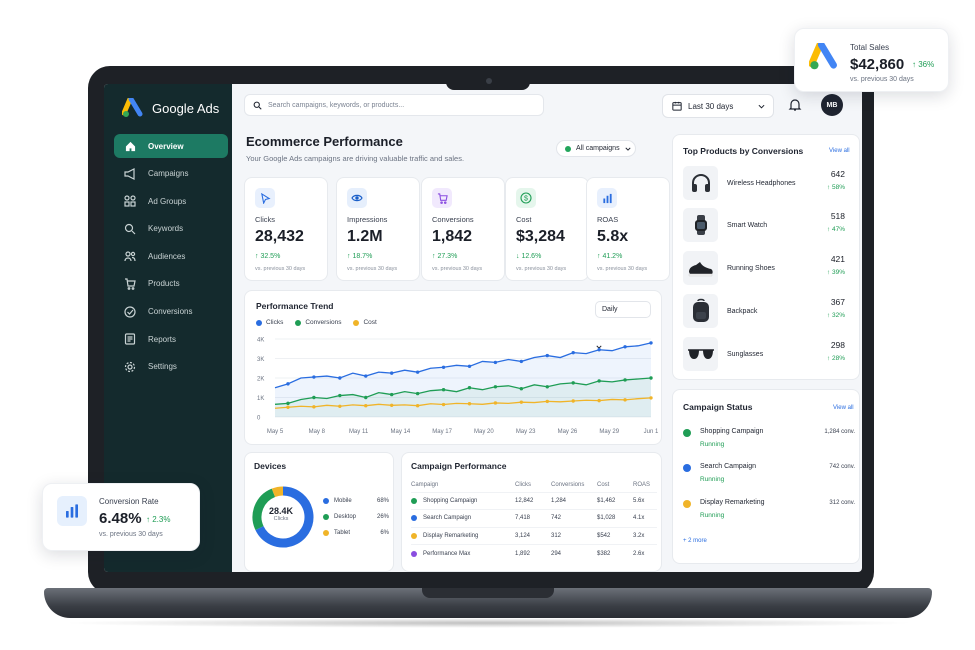 The height and width of the screenshot is (650, 975). What do you see at coordinates (533, 485) in the screenshot?
I see `column-header: Clicks` at bounding box center [533, 485].